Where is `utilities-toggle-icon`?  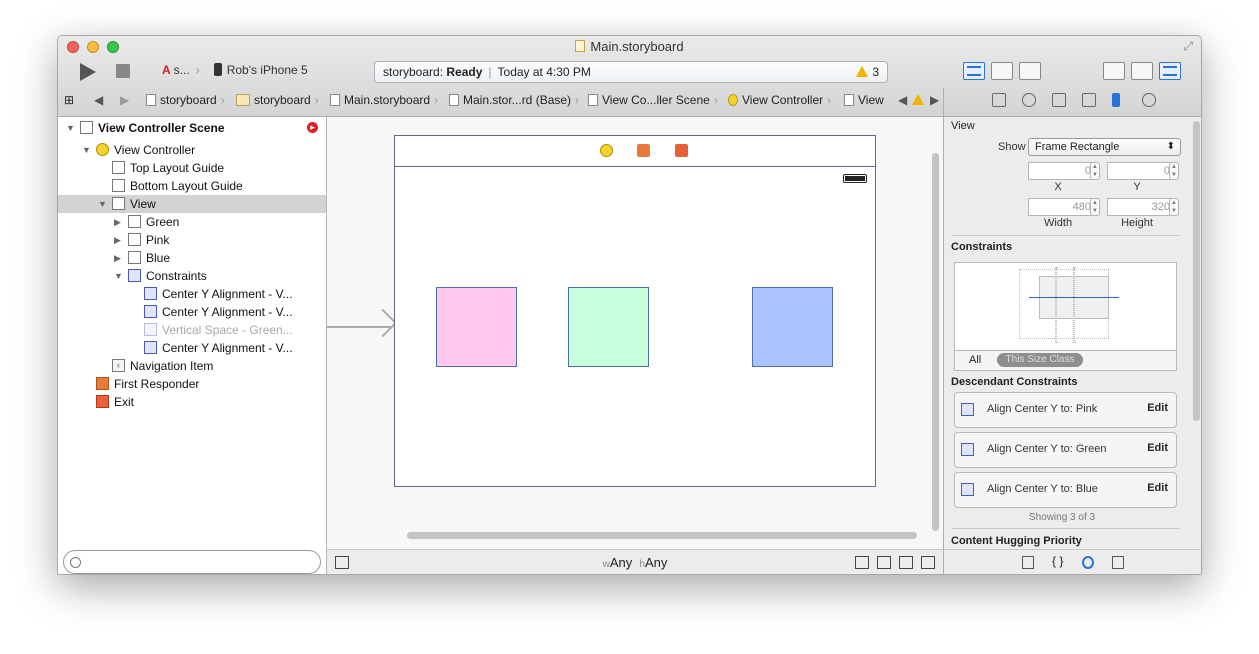 utilities-toggle-icon is located at coordinates (1170, 71).